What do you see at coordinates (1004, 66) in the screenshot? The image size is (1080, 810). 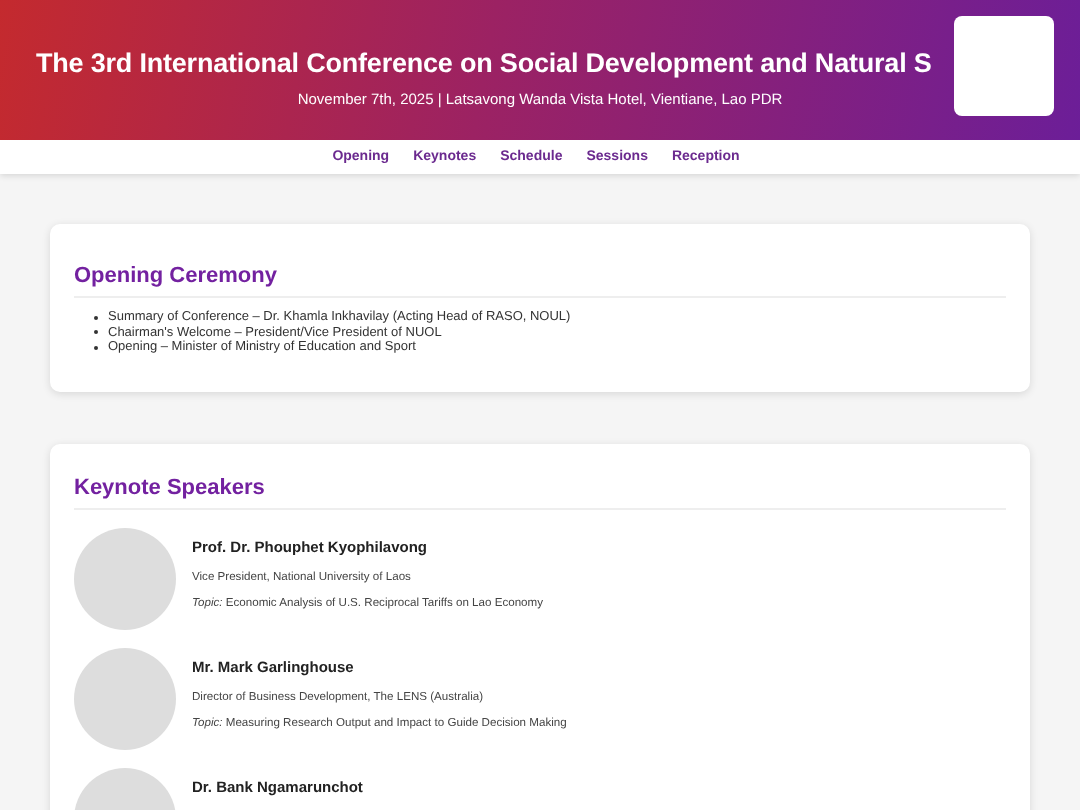 I see `logo-placeholder` at bounding box center [1004, 66].